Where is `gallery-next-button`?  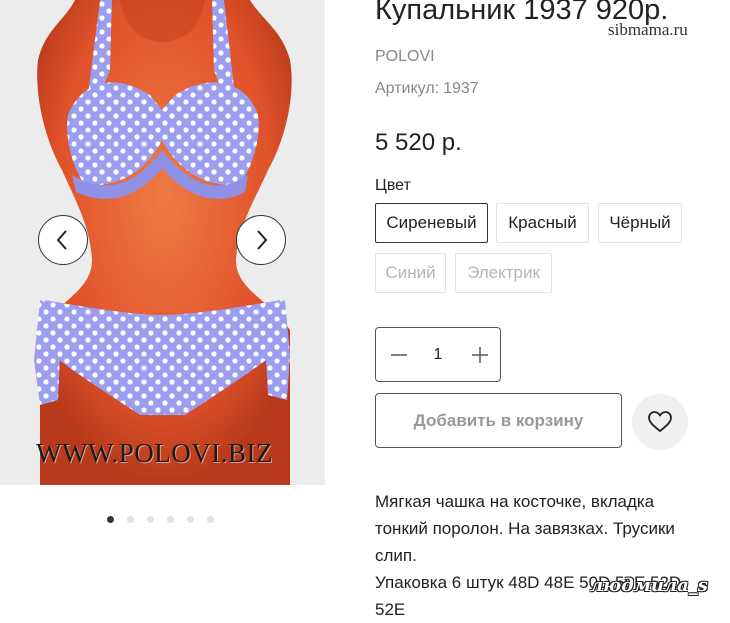
gallery-next-button is located at coordinates (261, 240).